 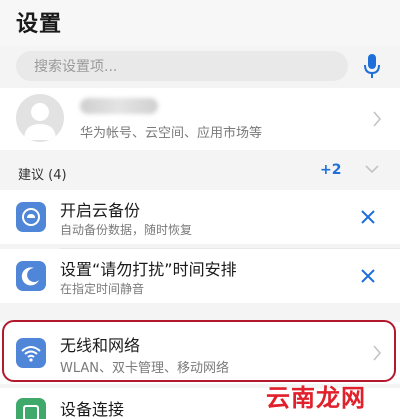 I want to click on account-name-blurred, so click(x=119, y=106).